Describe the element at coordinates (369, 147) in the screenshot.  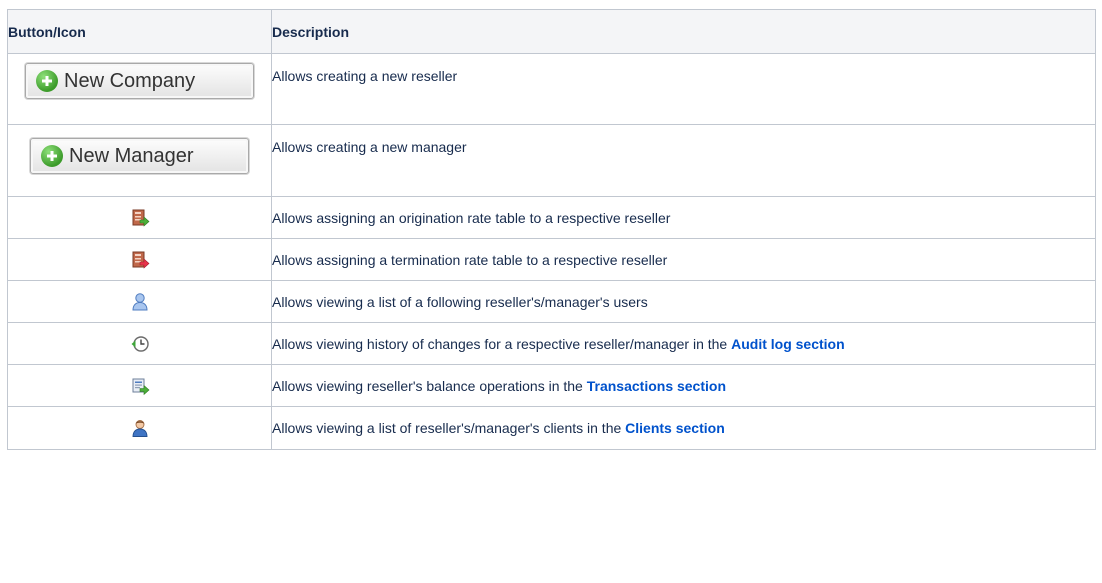
I see `description-text: Allows creating a new manager` at that location.